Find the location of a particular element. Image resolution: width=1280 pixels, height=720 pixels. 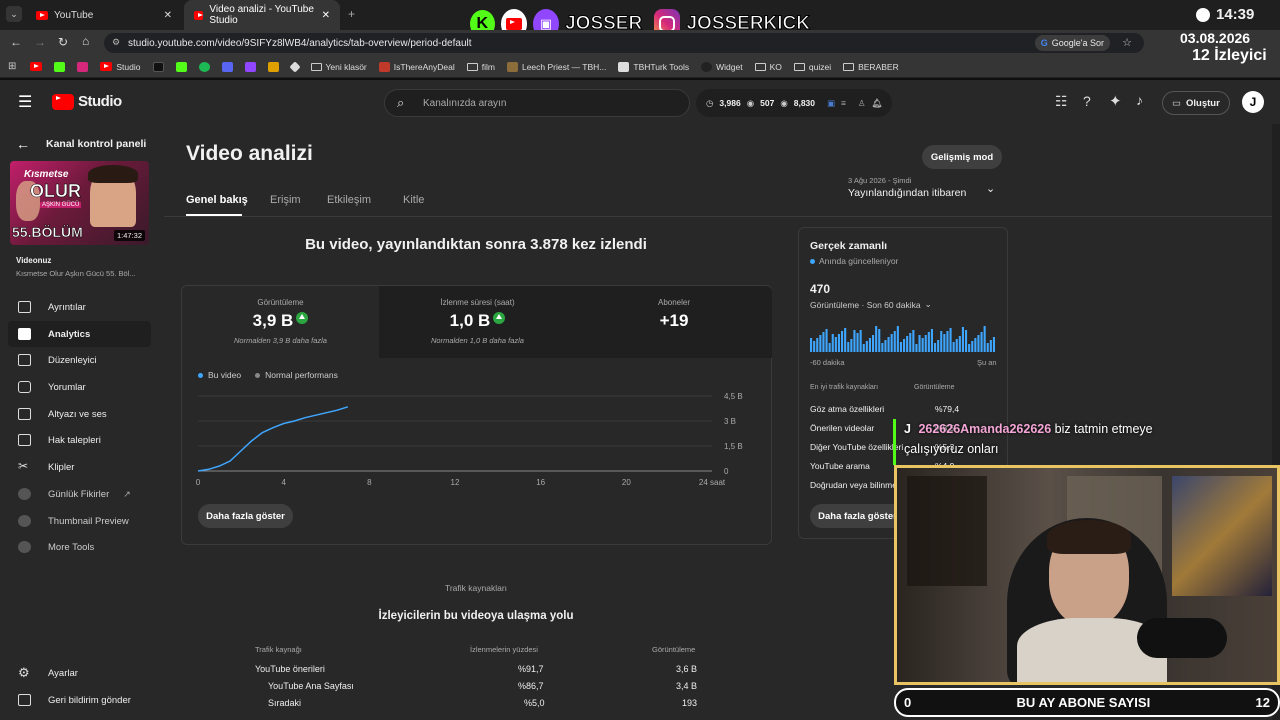

folder-icon is located at coordinates (760, 66).